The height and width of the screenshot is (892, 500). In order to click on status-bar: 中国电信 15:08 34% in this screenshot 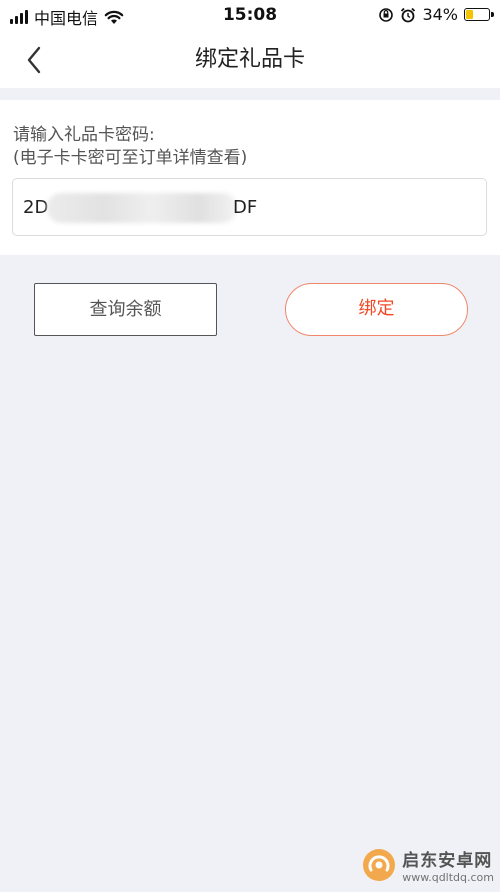, I will do `click(250, 16)`.